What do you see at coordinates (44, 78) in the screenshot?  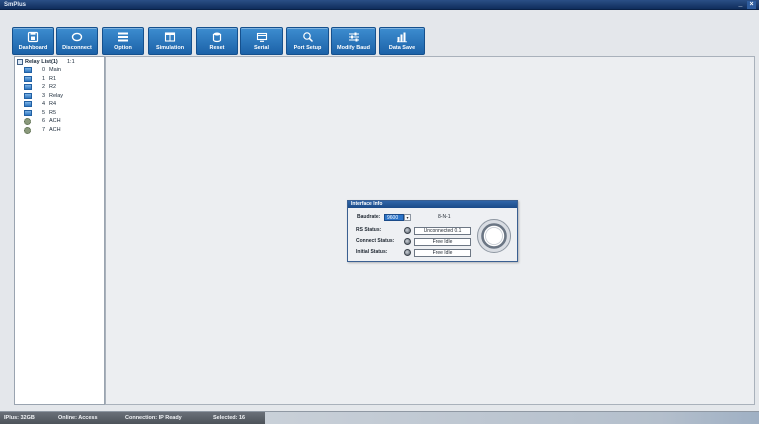 I see `tree-item-number: 1` at bounding box center [44, 78].